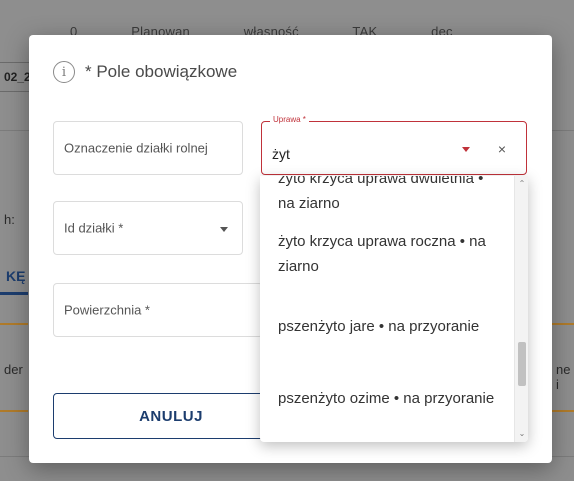  I want to click on cancel-button: ANULUJ, so click(171, 416).